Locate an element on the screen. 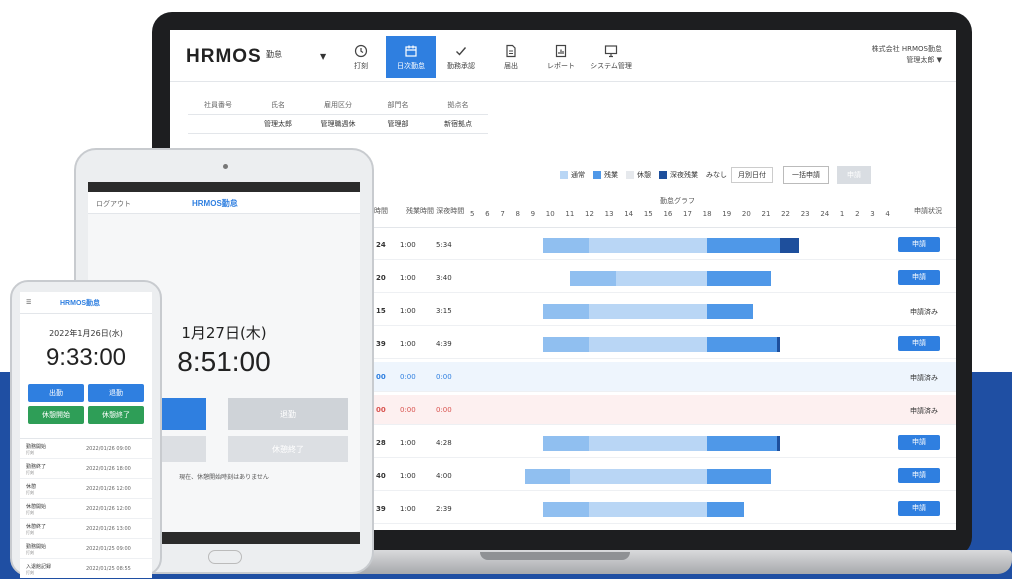 The width and height of the screenshot is (1012, 579). legend-select-label: みなし is located at coordinates (716, 175).